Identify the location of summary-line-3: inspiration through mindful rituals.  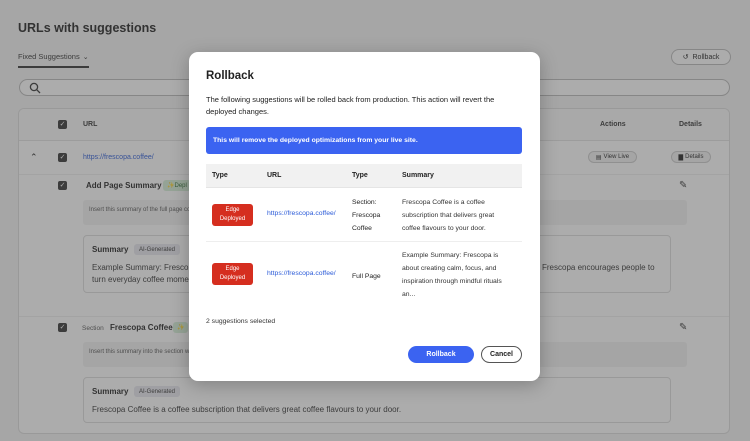
(452, 281).